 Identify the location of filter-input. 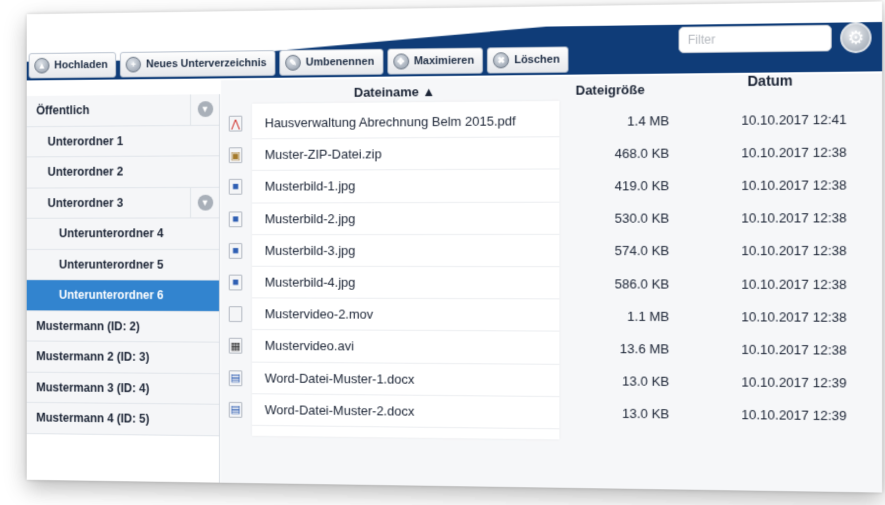
(755, 39).